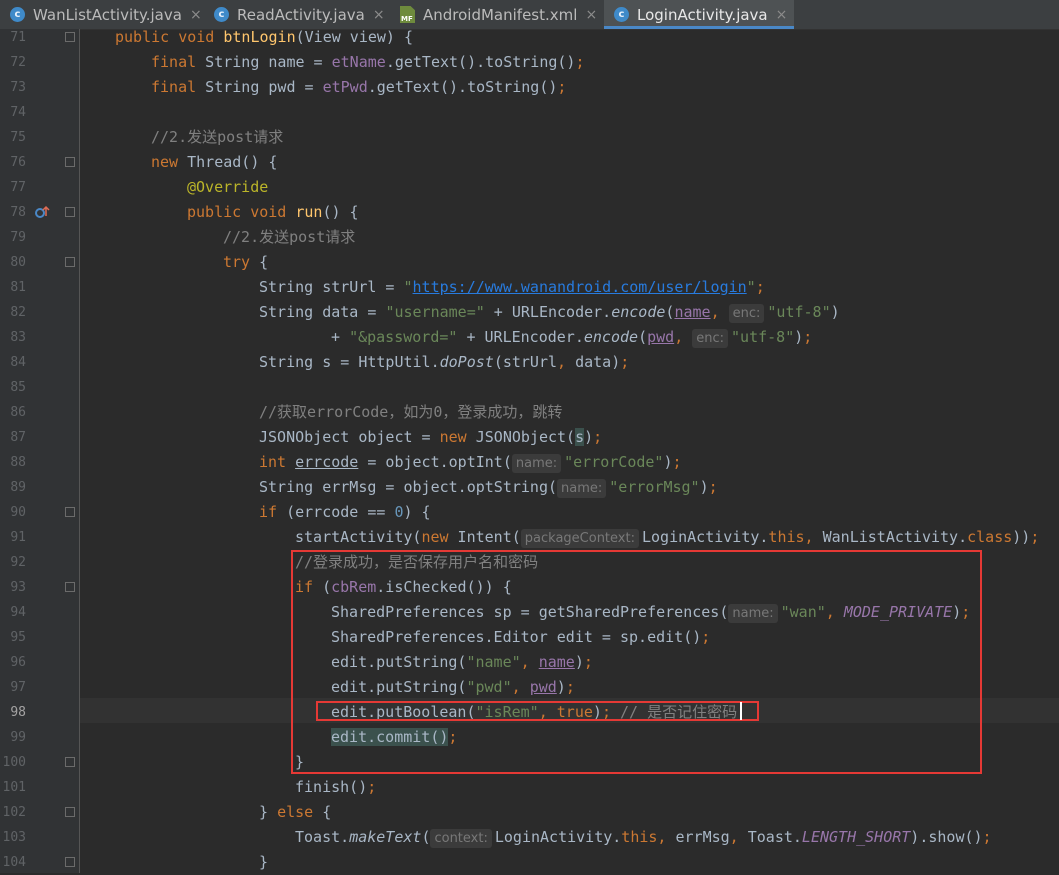 The height and width of the screenshot is (875, 1059). Describe the element at coordinates (18, 437) in the screenshot. I see `line-number: 87` at that location.